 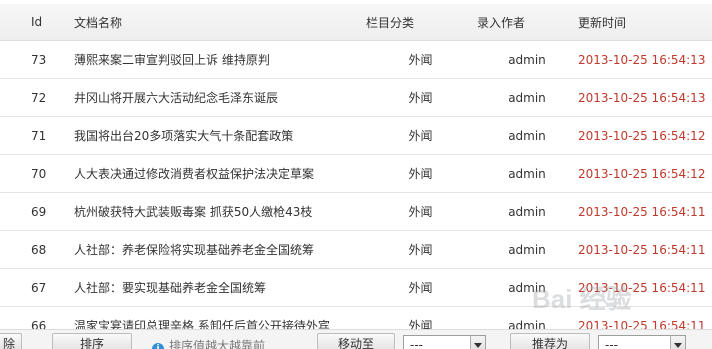 I want to click on sort-hint-text: 排序值越大越靠前, so click(x=217, y=344).